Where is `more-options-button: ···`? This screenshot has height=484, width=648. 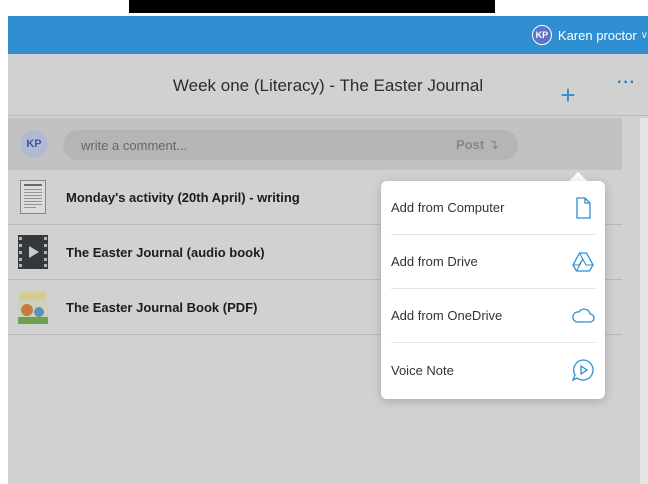 more-options-button: ··· is located at coordinates (626, 83).